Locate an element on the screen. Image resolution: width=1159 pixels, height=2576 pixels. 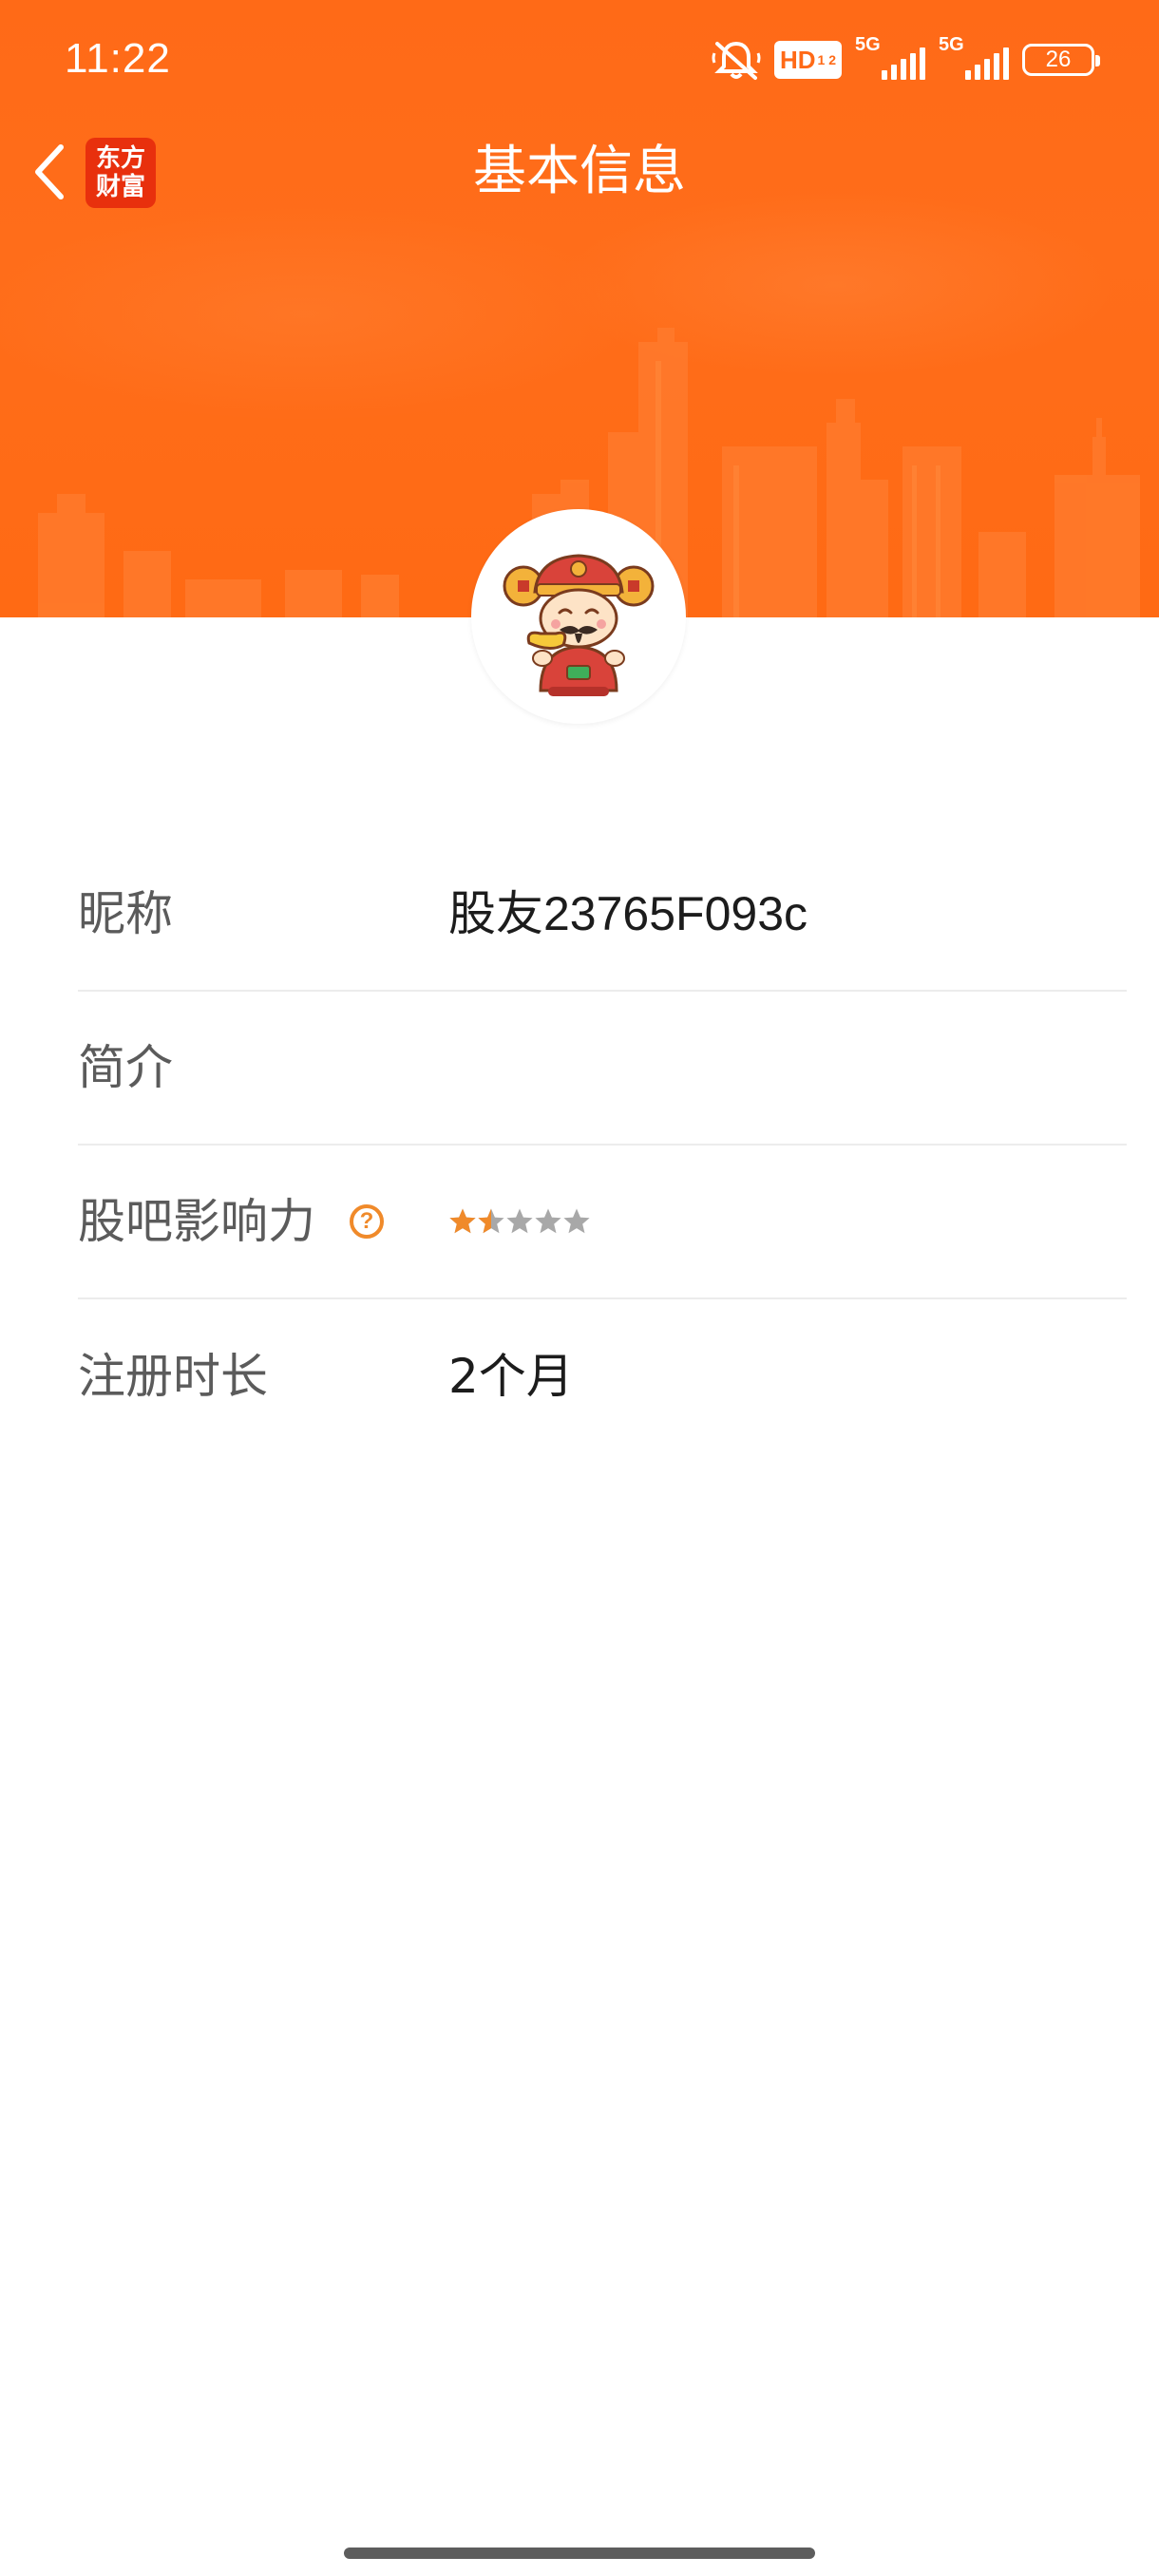
influence-rating-stars is located at coordinates (519, 1222).